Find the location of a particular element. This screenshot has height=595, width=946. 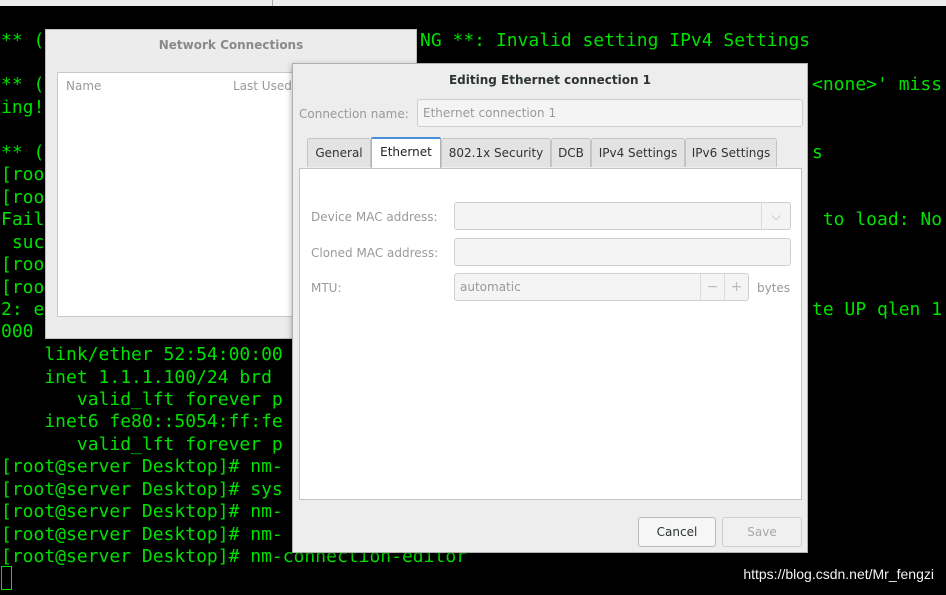

device-mac-combo: ⌵ is located at coordinates (622, 216).